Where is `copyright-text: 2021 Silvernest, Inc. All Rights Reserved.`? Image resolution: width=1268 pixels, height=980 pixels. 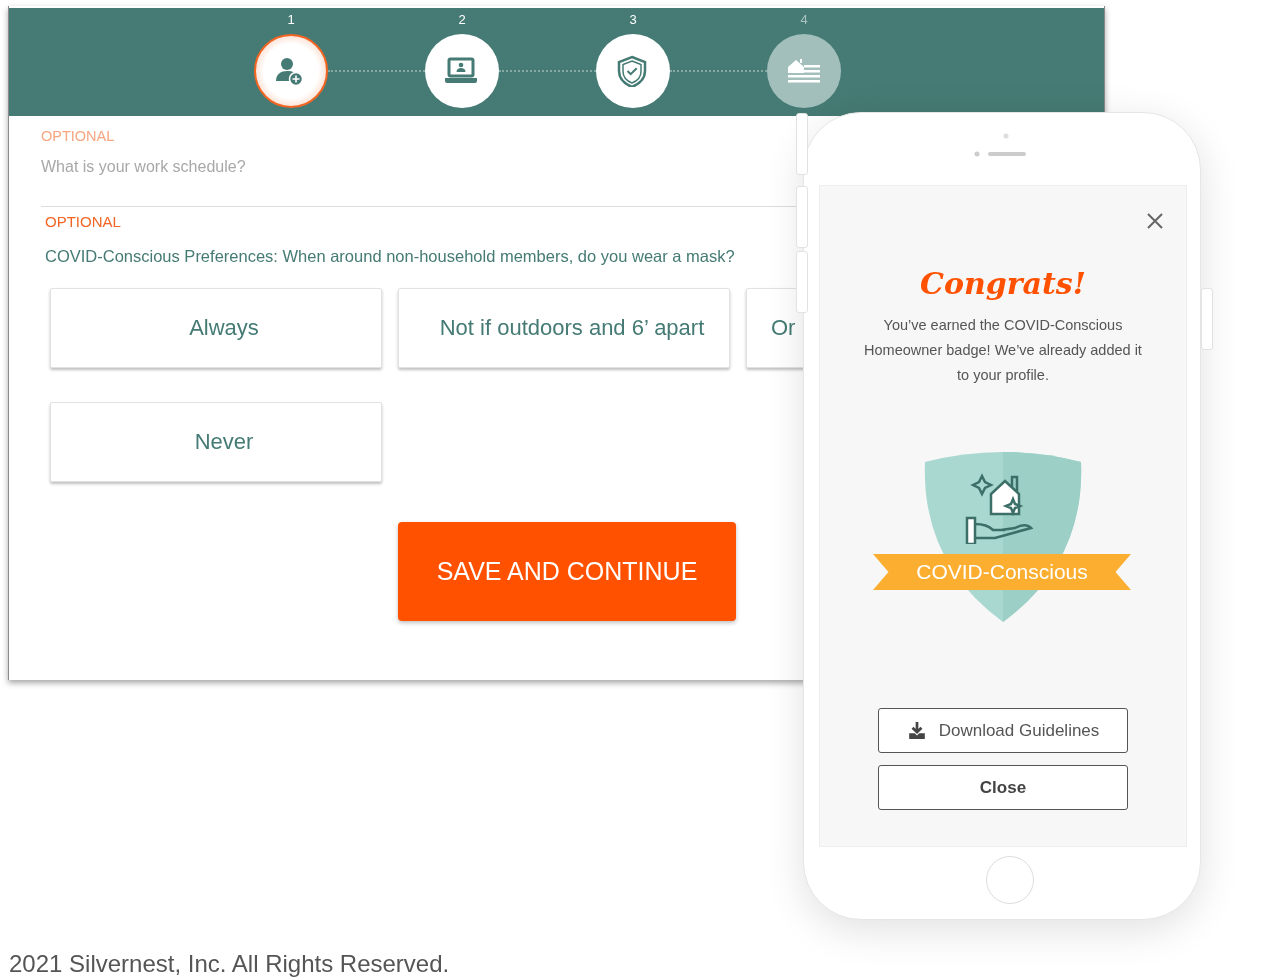 copyright-text: 2021 Silvernest, Inc. All Rights Reserved. is located at coordinates (229, 963).